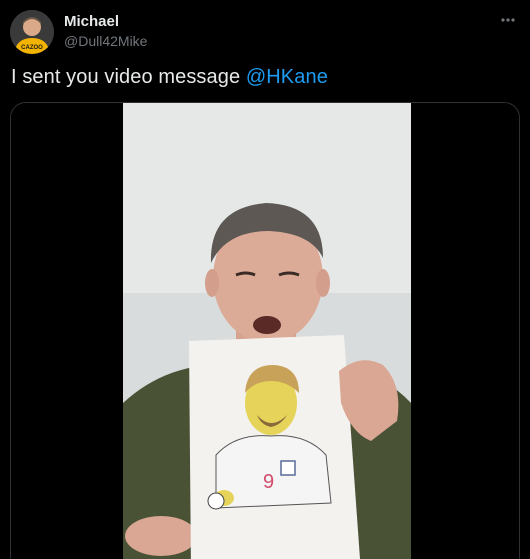 The height and width of the screenshot is (559, 530). I want to click on avatar: CAZOO, so click(32, 32).